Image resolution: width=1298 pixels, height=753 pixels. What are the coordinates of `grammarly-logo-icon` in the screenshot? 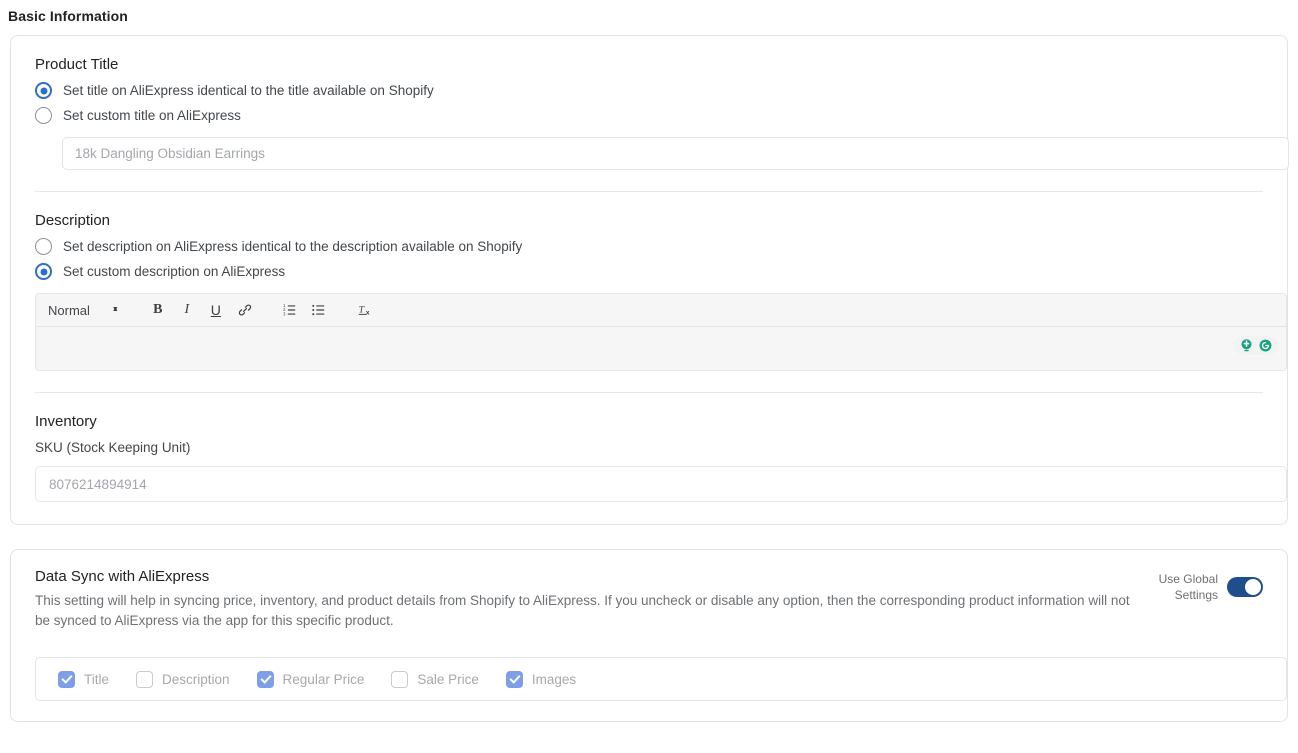 It's located at (1265, 345).